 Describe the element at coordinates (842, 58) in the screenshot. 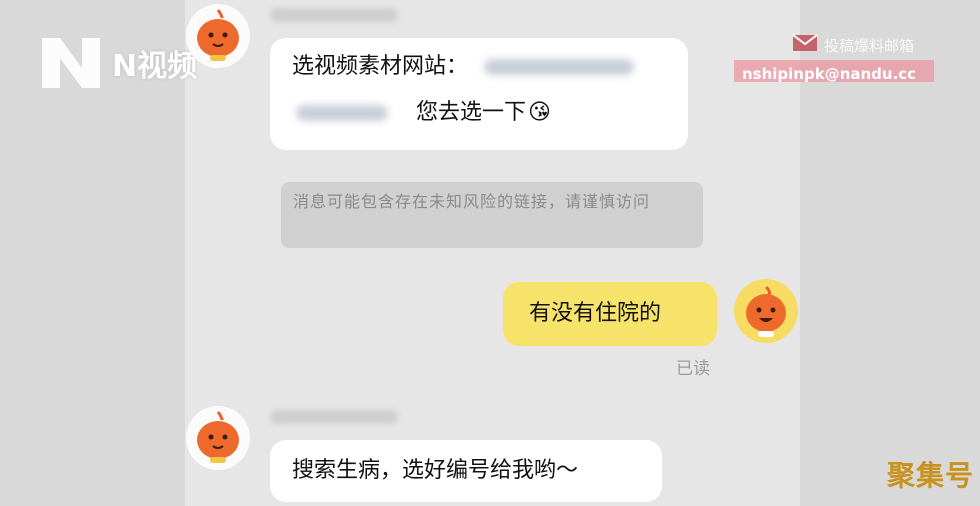

I see `tip-watermark: 投稿爆料邮箱 nshipinpk@nandu.cc` at that location.